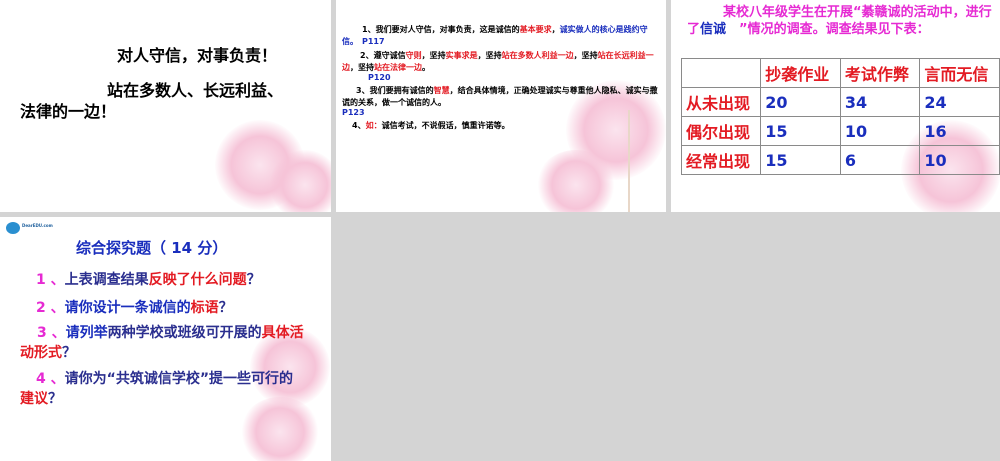 The width and height of the screenshot is (1000, 461). I want to click on cell: 16, so click(959, 131).